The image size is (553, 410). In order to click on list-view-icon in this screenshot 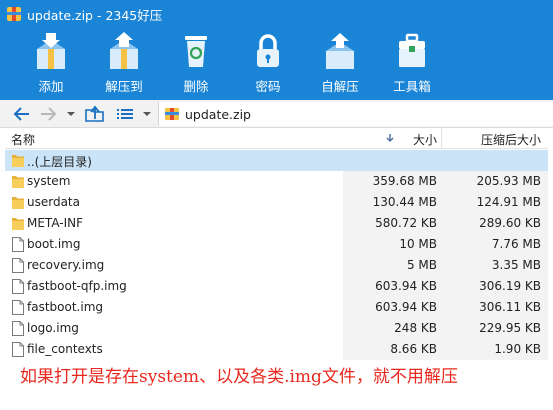, I will do `click(125, 114)`.